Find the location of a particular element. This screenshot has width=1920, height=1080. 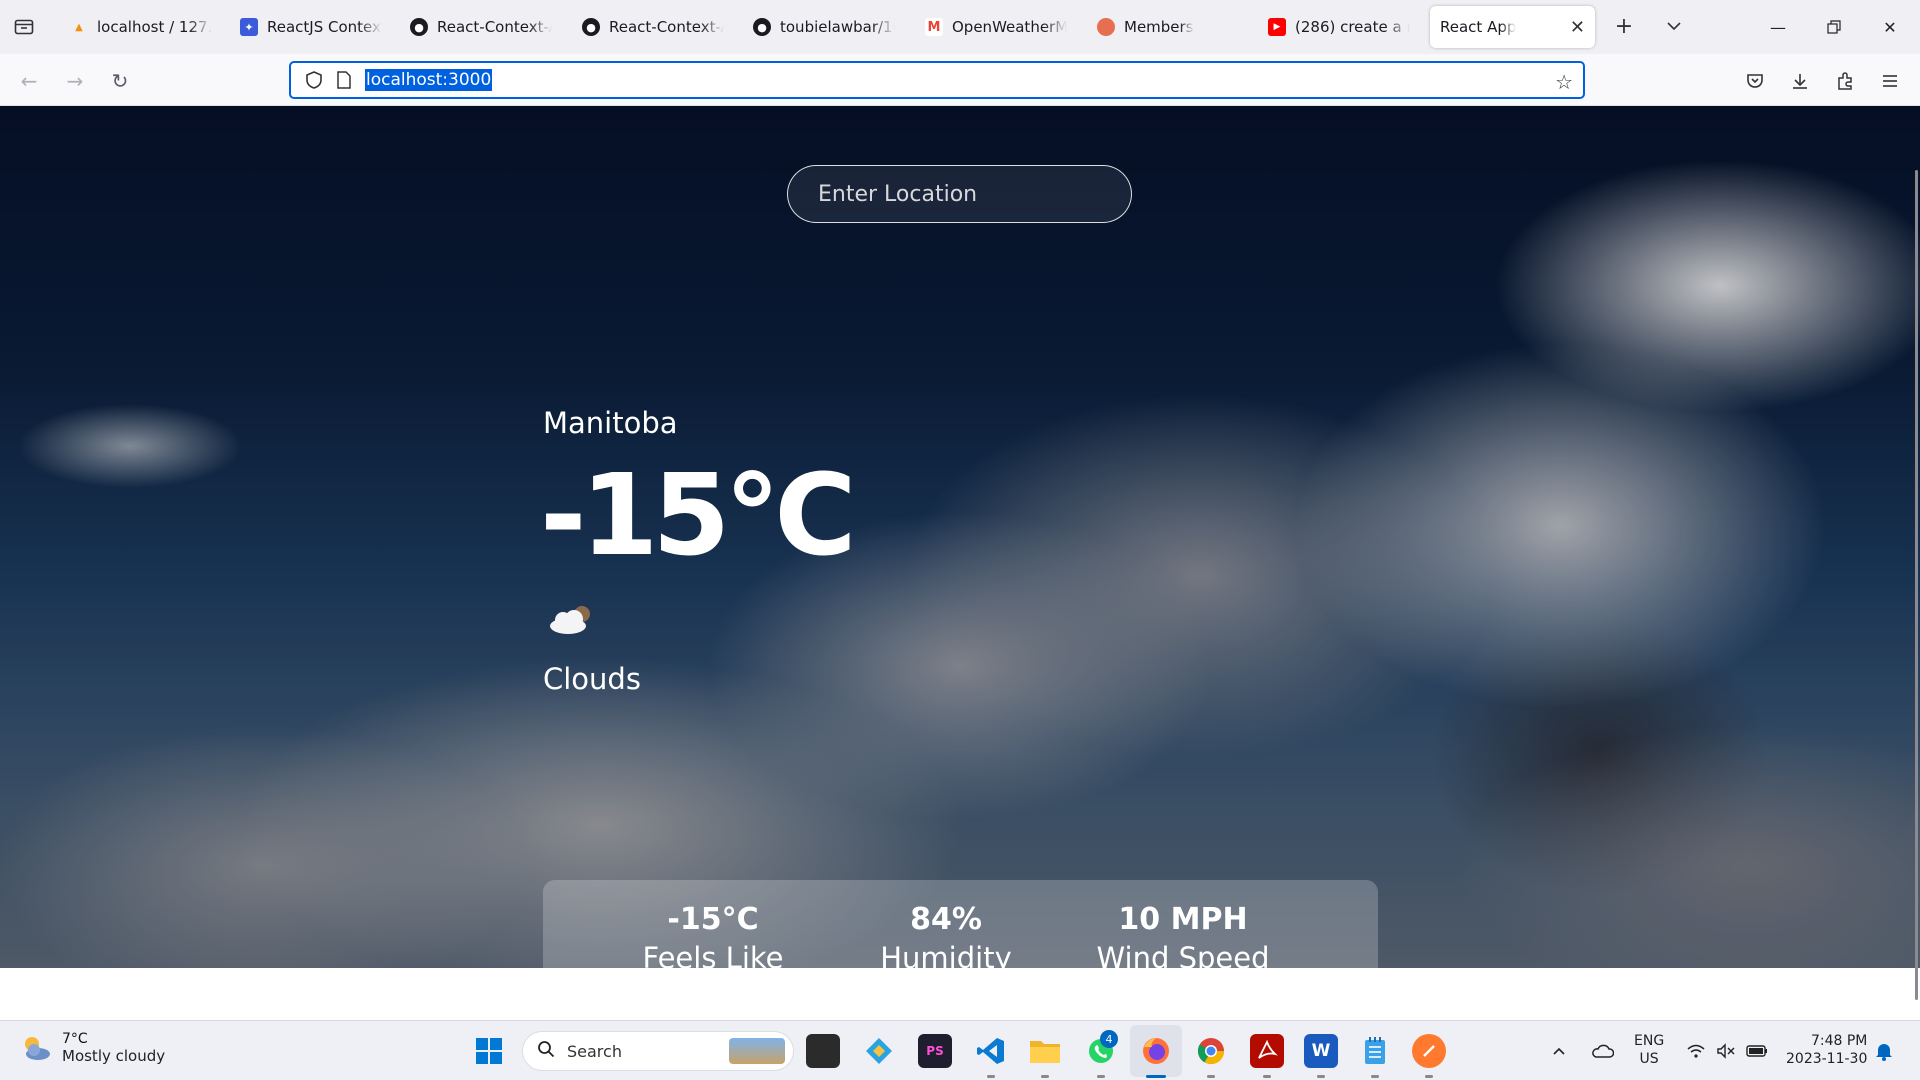

file-explorer-icon is located at coordinates (1045, 1051).